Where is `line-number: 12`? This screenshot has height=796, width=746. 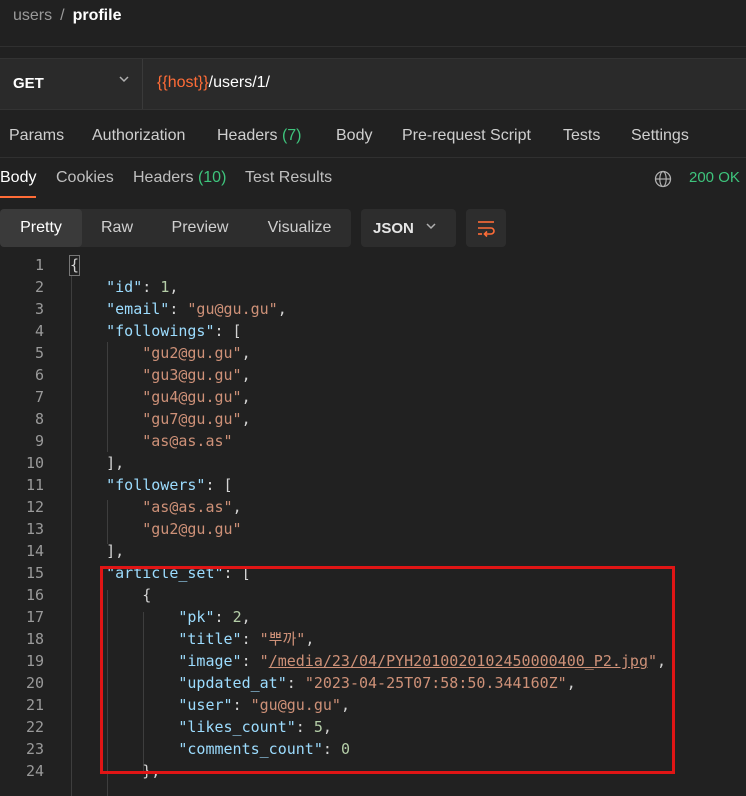
line-number: 12 is located at coordinates (34, 507).